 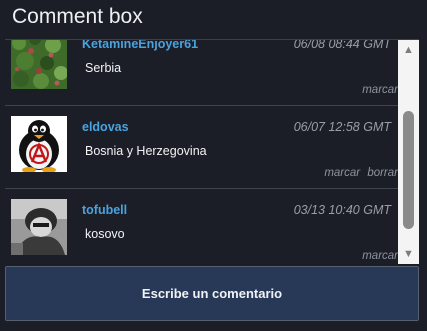 I want to click on delete-link: borrar, so click(x=382, y=173).